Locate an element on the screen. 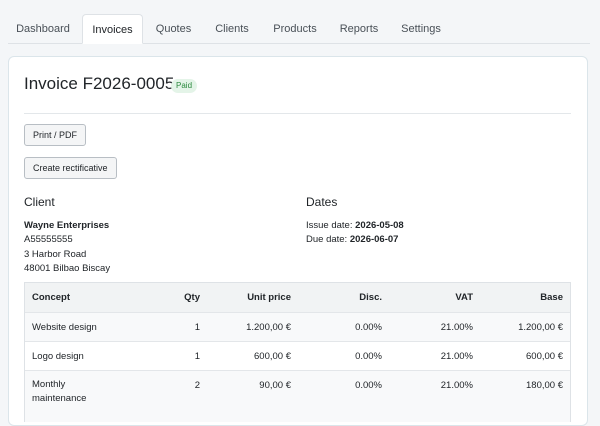  unit-price-cell: 600,00 € is located at coordinates (272, 356).